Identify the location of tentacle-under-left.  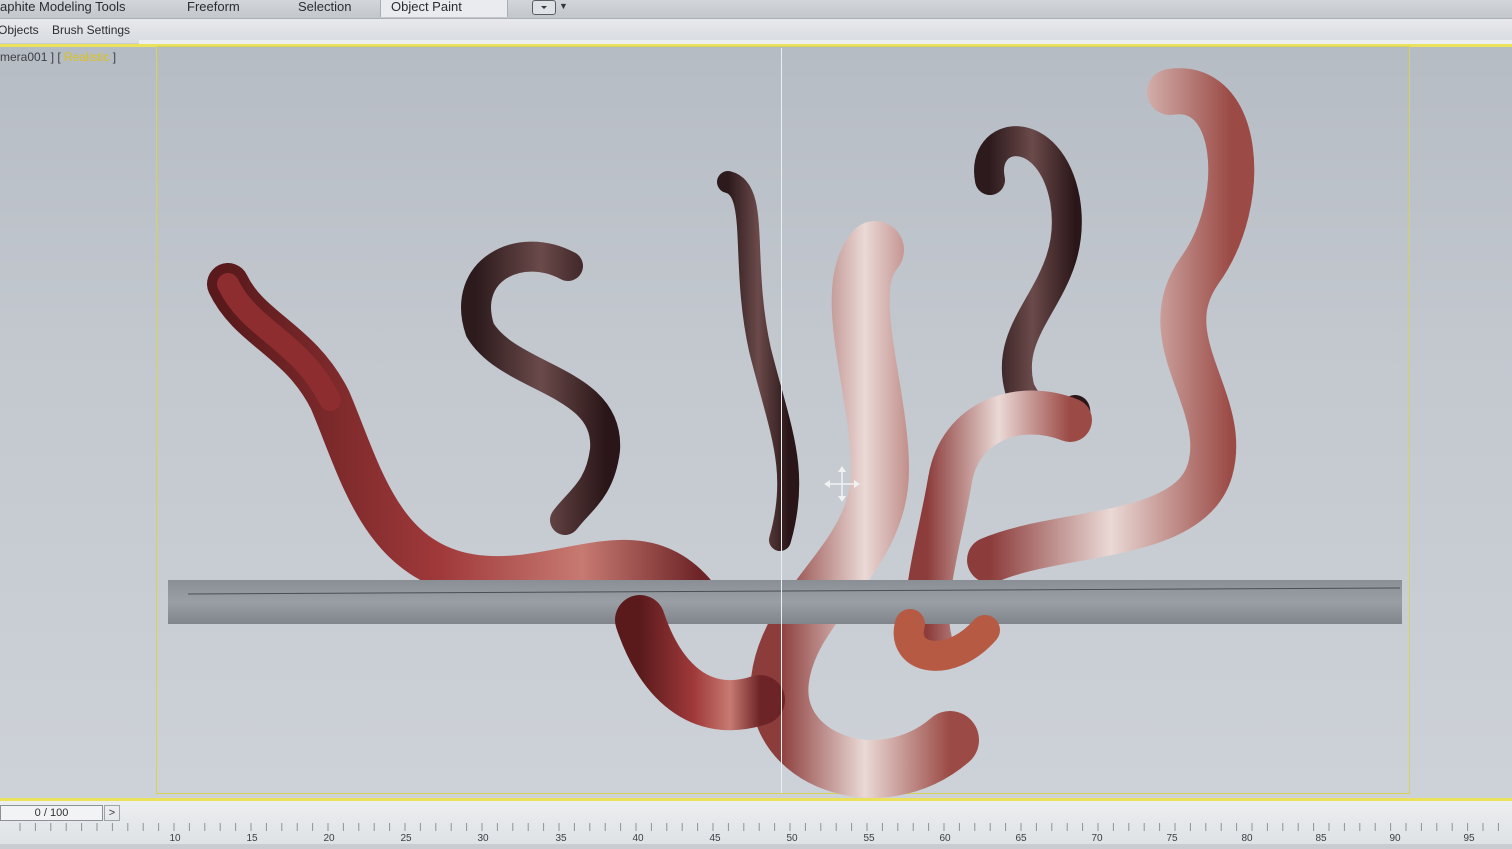
(700, 663).